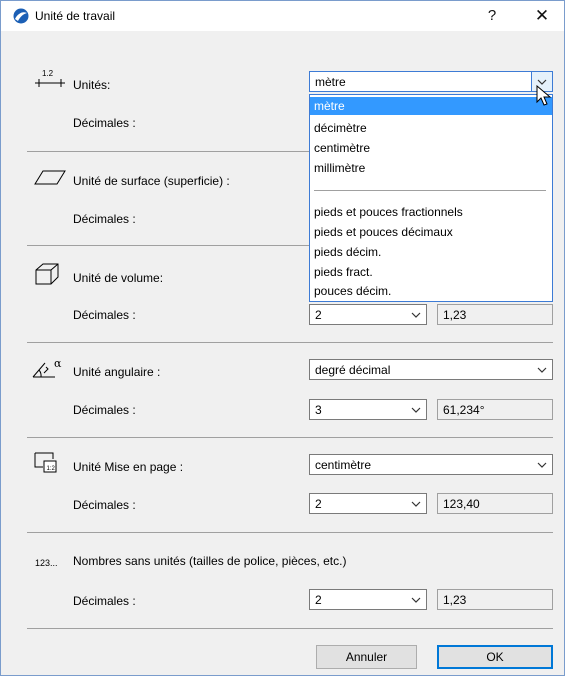 The height and width of the screenshot is (676, 565). What do you see at coordinates (58, 363) in the screenshot?
I see `svg-text: α` at bounding box center [58, 363].